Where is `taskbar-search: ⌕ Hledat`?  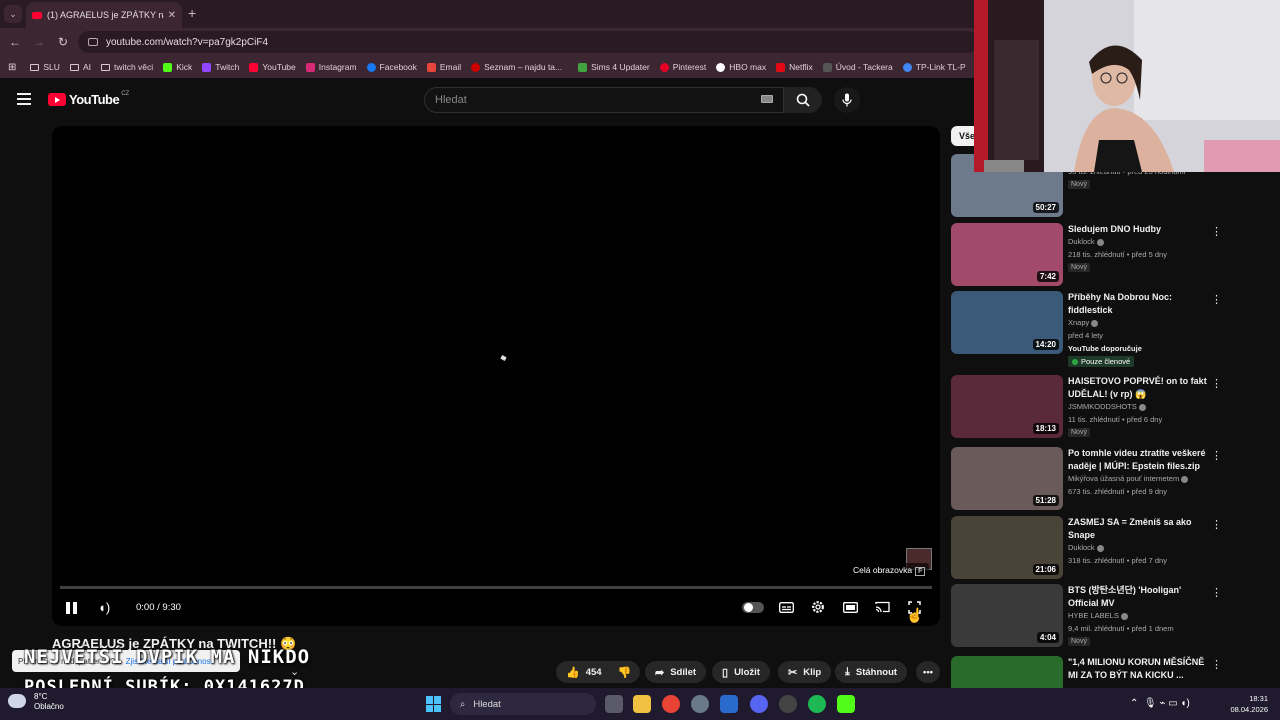 taskbar-search: ⌕ Hledat is located at coordinates (523, 704).